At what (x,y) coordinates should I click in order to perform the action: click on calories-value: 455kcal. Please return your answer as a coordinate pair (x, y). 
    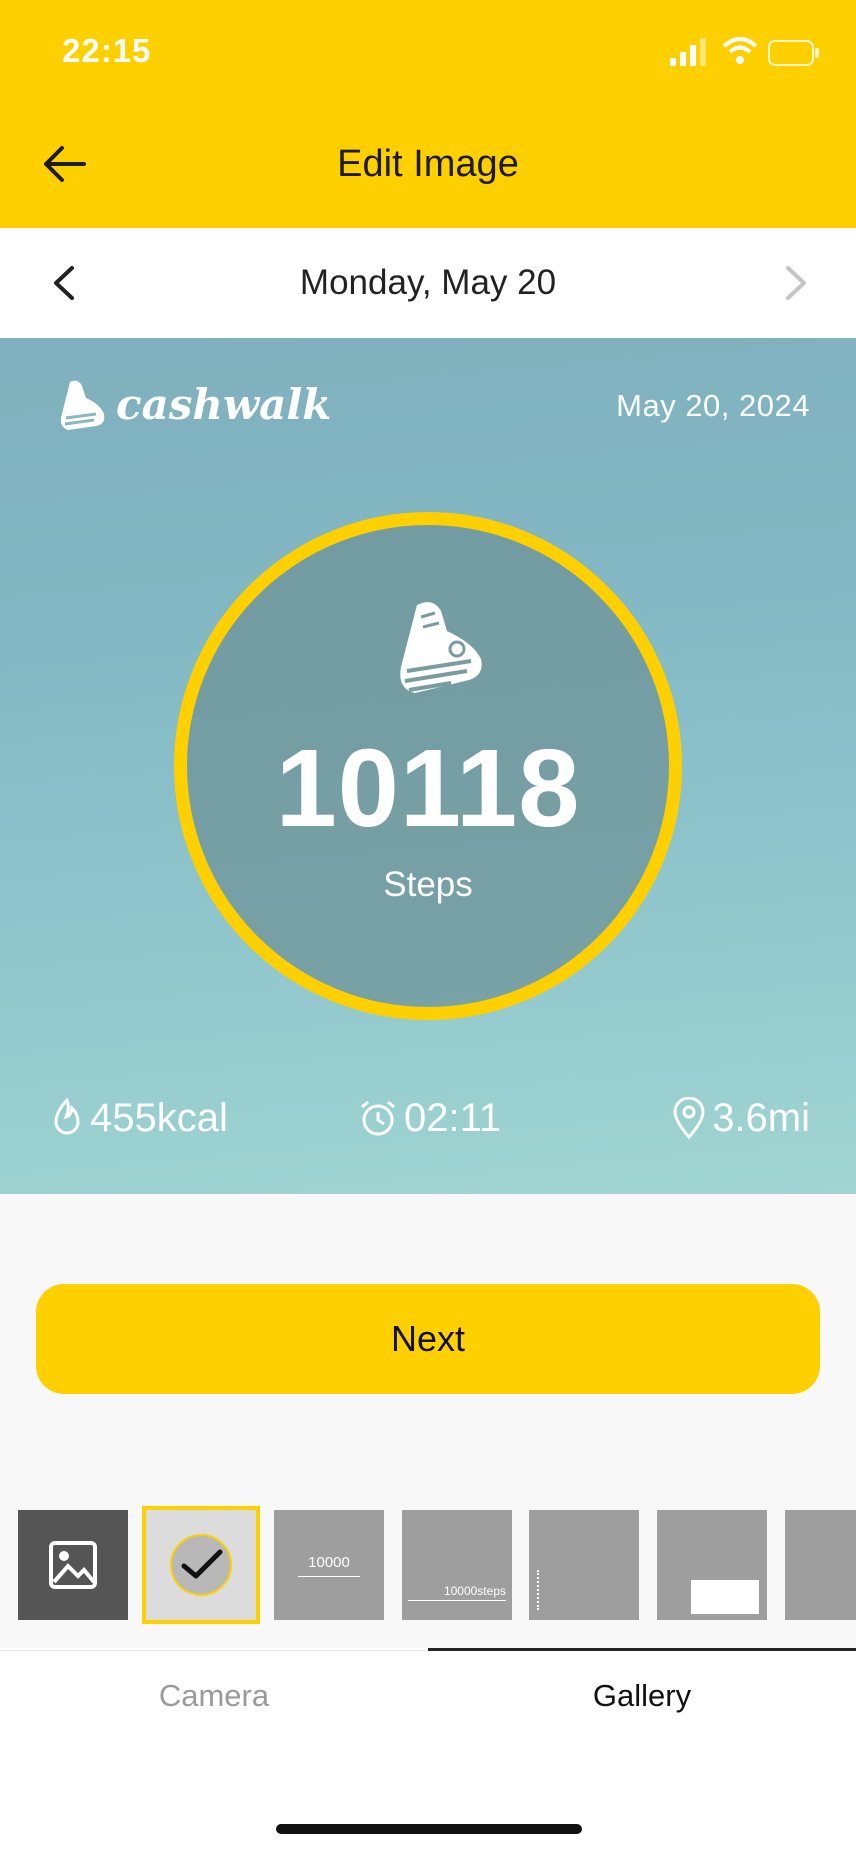
    Looking at the image, I should click on (159, 1117).